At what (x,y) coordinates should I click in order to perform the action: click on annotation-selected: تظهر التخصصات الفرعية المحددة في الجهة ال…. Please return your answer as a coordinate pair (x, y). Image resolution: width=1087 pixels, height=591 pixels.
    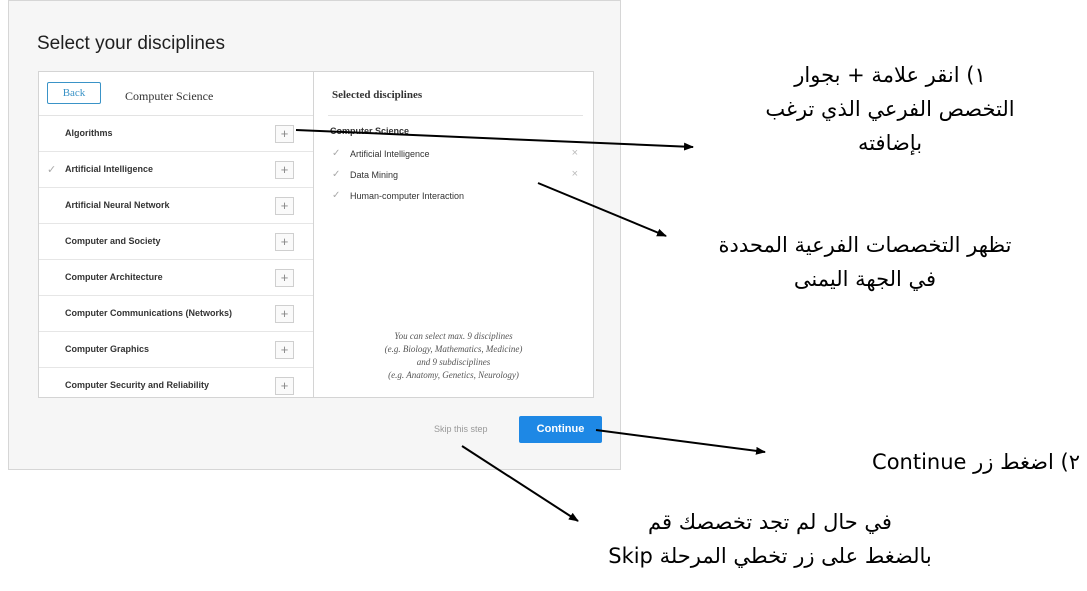
    Looking at the image, I should click on (865, 262).